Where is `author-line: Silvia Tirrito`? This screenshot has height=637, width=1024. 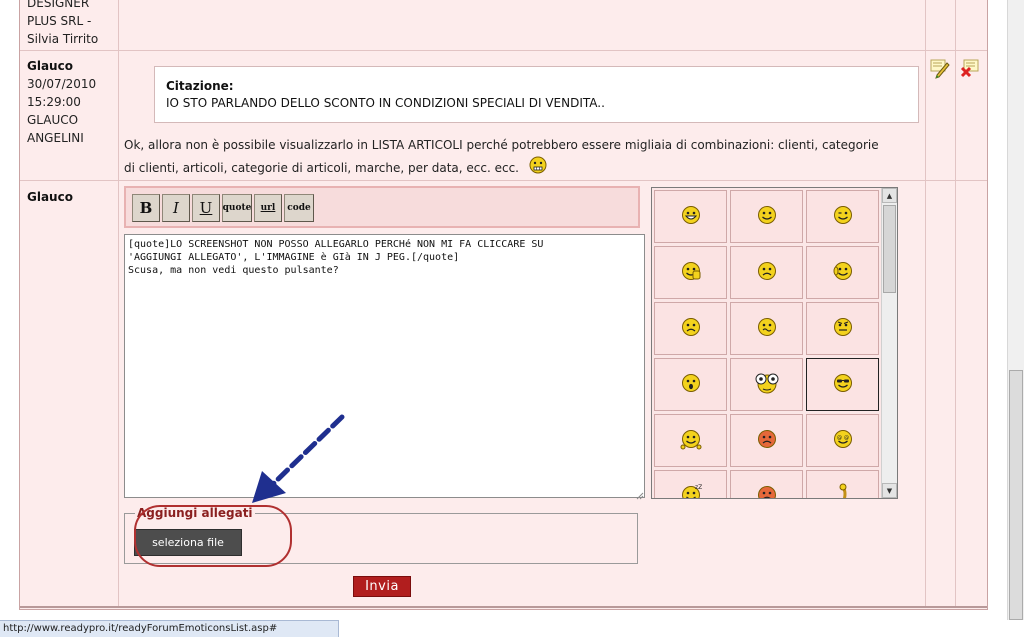
author-line: Silvia Tirrito is located at coordinates (63, 39).